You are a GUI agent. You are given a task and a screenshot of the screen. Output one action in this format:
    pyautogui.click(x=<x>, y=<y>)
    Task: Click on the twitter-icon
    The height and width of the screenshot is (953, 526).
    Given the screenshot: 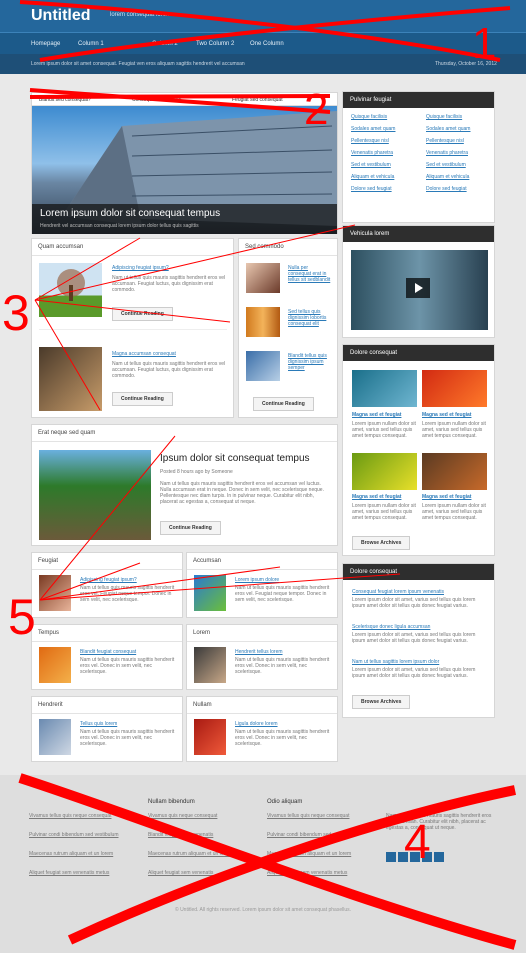 What is the action you would take?
    pyautogui.click(x=415, y=857)
    